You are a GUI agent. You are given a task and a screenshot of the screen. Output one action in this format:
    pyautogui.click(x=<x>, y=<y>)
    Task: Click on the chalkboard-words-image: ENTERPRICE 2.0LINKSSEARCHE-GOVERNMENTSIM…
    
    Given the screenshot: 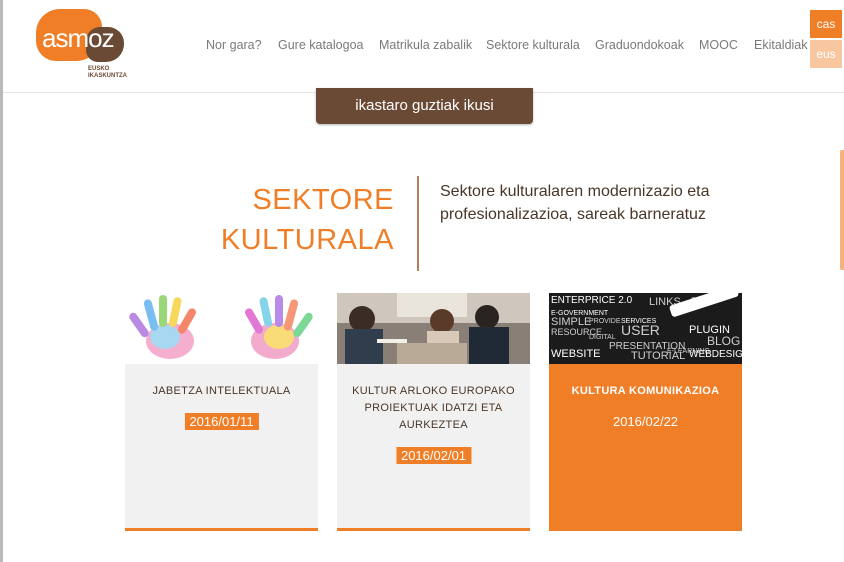 What is the action you would take?
    pyautogui.click(x=645, y=328)
    